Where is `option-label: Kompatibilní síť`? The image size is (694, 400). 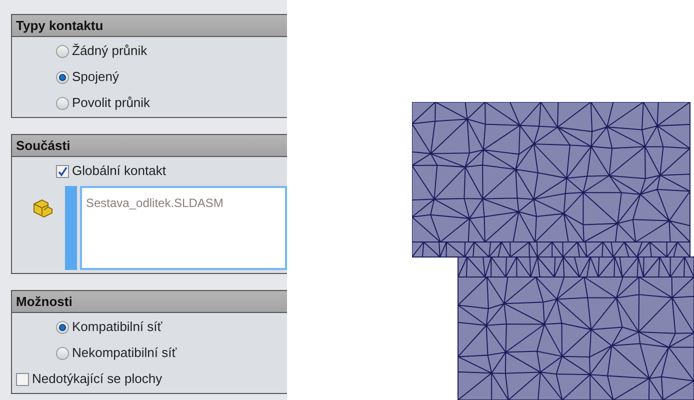 option-label: Kompatibilní síť is located at coordinates (117, 327).